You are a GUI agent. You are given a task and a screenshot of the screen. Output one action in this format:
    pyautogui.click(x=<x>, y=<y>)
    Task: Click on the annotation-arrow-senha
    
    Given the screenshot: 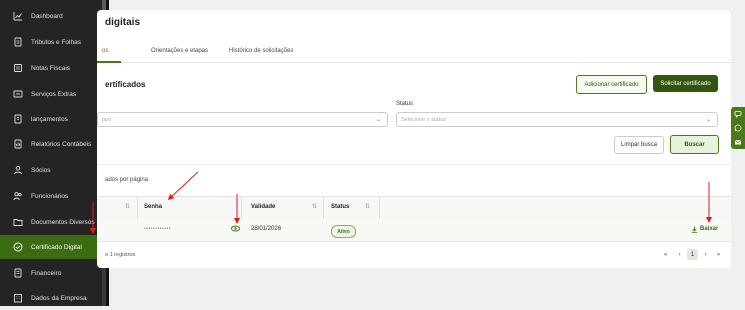 What is the action you would take?
    pyautogui.click(x=183, y=186)
    